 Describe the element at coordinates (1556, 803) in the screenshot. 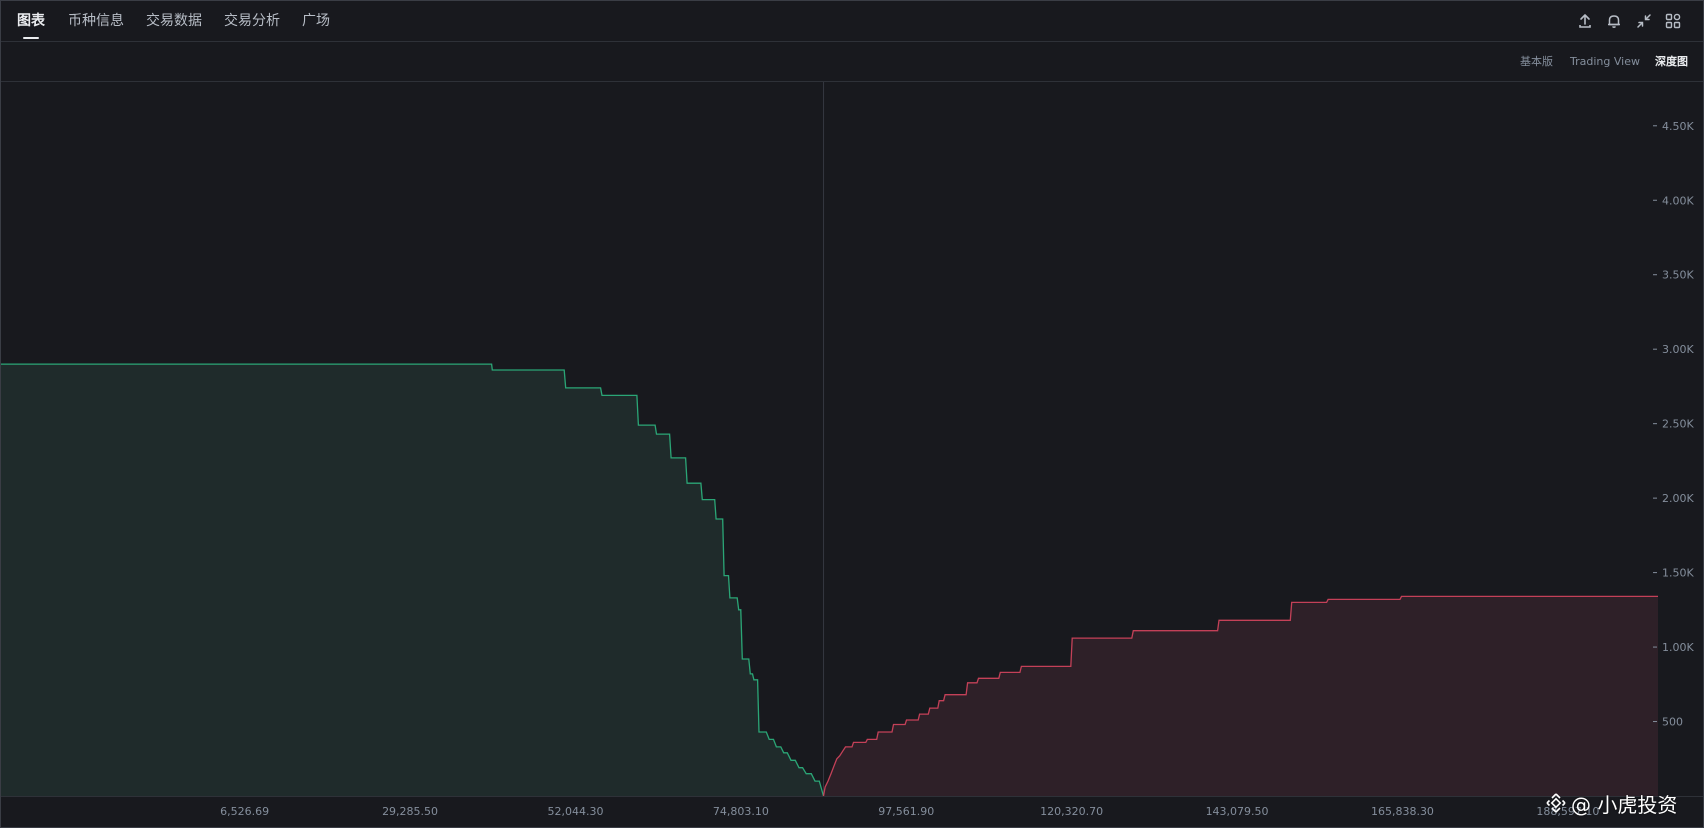

I see `binance-logo-icon` at that location.